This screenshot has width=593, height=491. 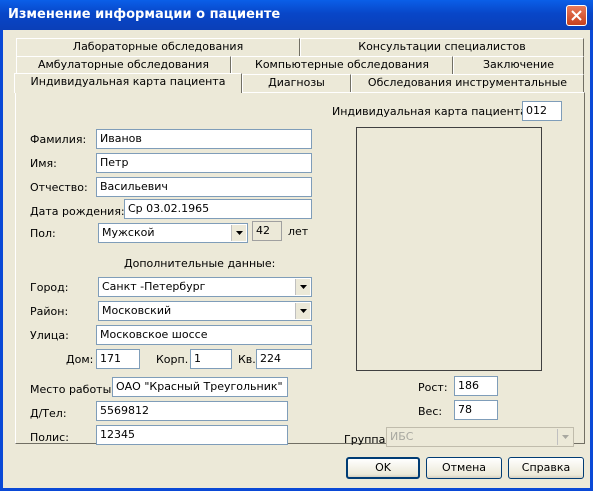 I want to click on card-number-label: Индивидуальная карта пациента №, so click(x=437, y=111).